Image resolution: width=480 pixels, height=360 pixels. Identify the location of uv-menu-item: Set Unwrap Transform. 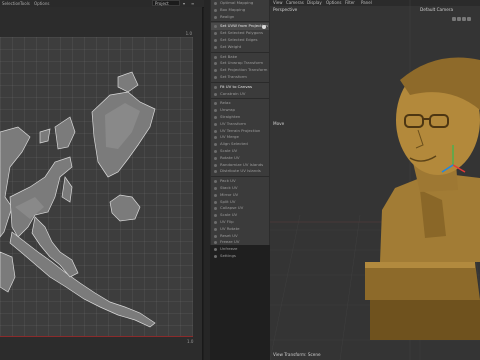
(240, 63).